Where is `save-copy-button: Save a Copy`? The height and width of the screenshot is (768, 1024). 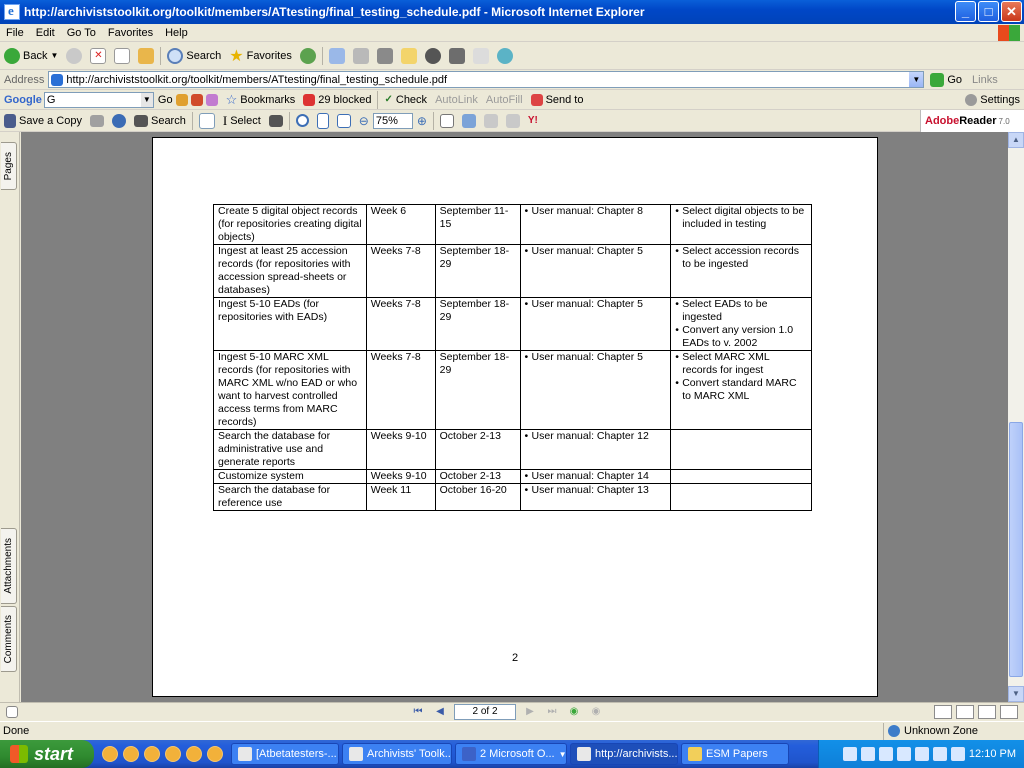 save-copy-button: Save a Copy is located at coordinates (43, 120).